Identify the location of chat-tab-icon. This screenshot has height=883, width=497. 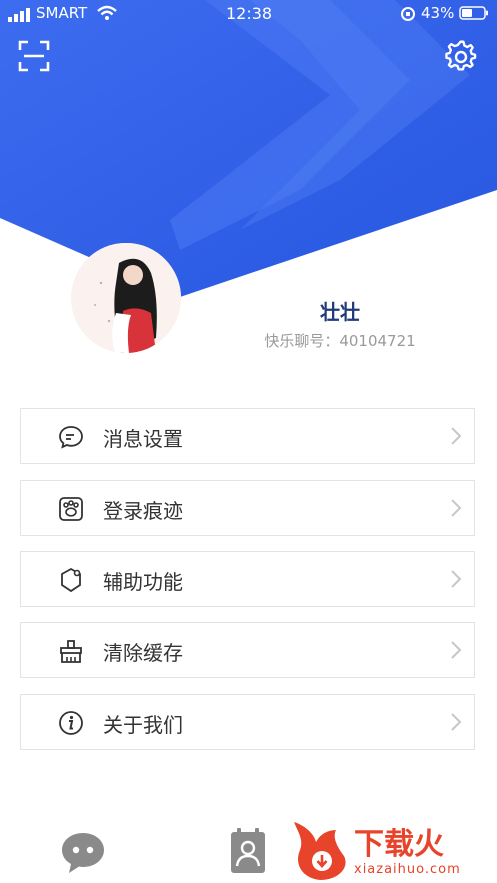
(83, 853).